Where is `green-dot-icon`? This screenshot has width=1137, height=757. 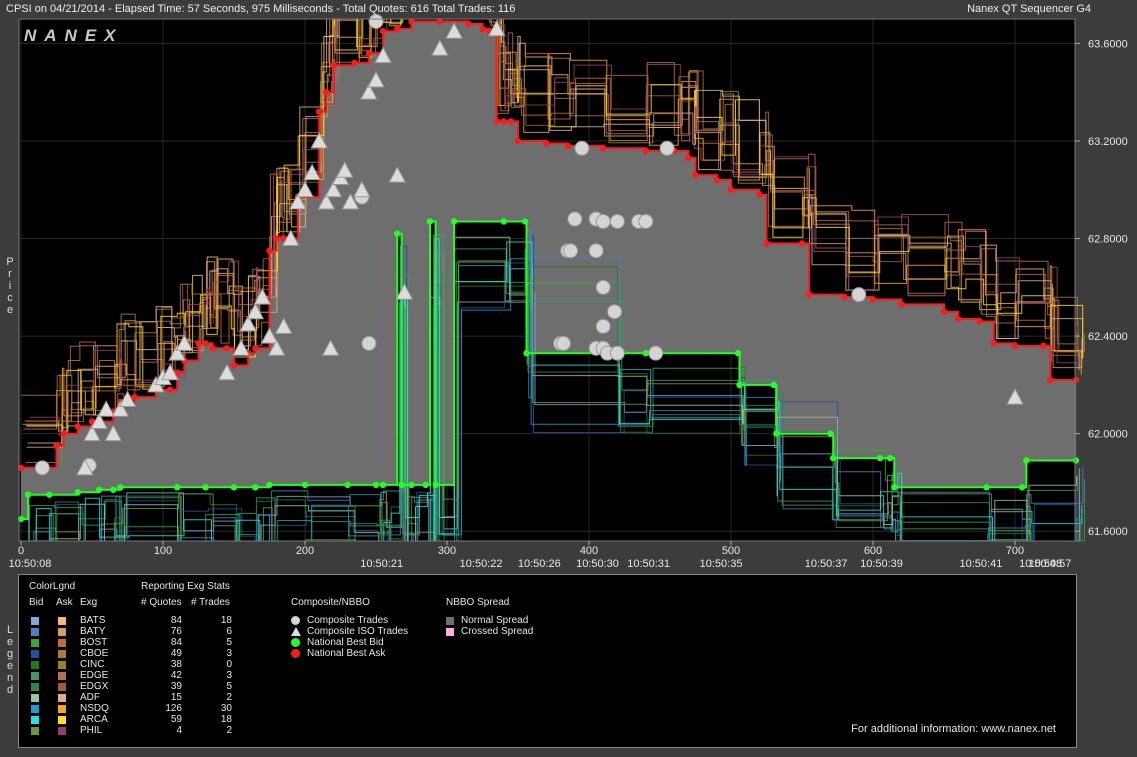 green-dot-icon is located at coordinates (295, 642).